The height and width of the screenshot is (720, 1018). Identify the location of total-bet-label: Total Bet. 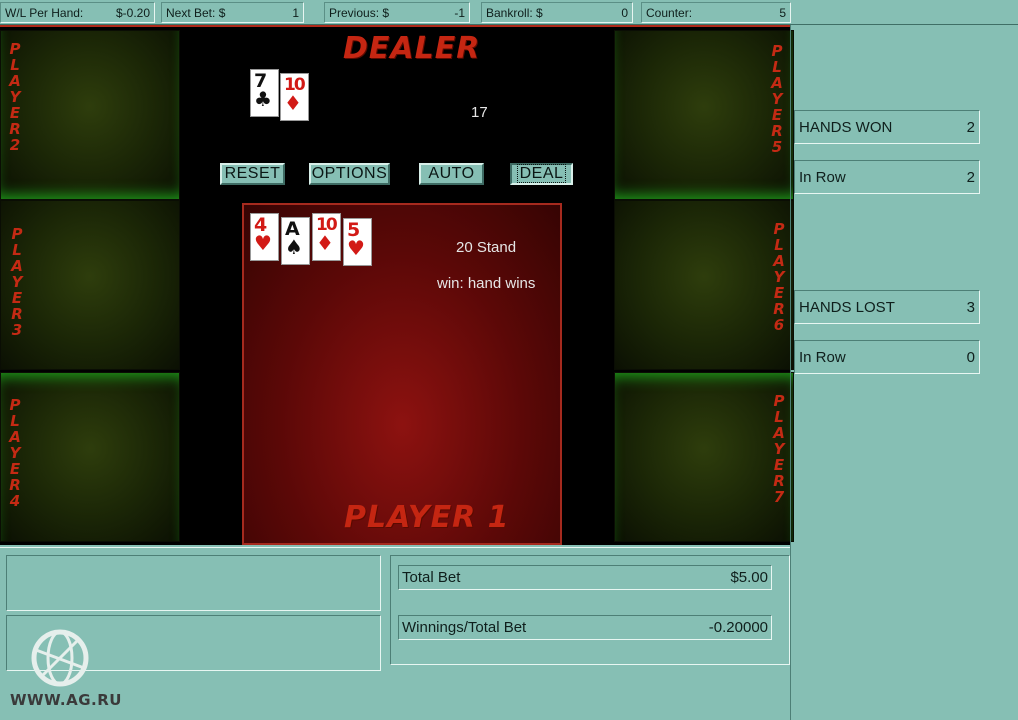
(431, 577).